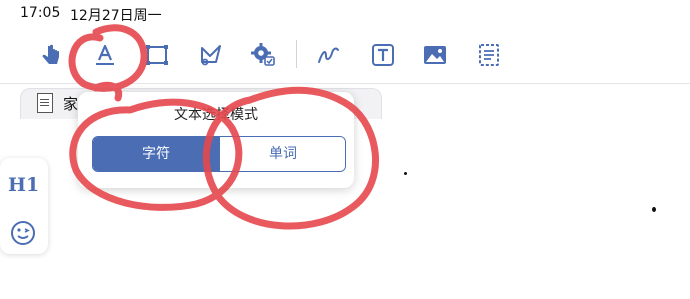  What do you see at coordinates (105, 55) in the screenshot?
I see `text-select-icon` at bounding box center [105, 55].